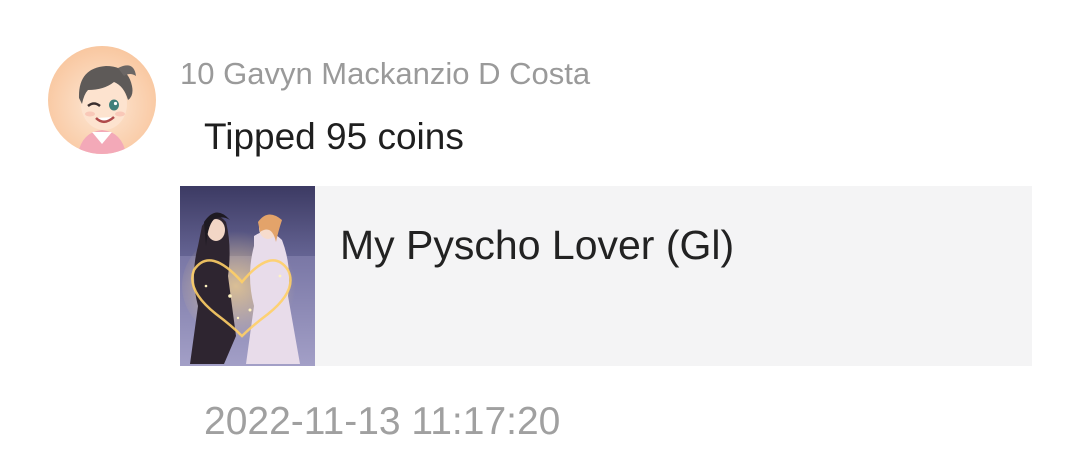  What do you see at coordinates (385, 74) in the screenshot?
I see `username: 10 Gavyn Mackanzio D Costa` at bounding box center [385, 74].